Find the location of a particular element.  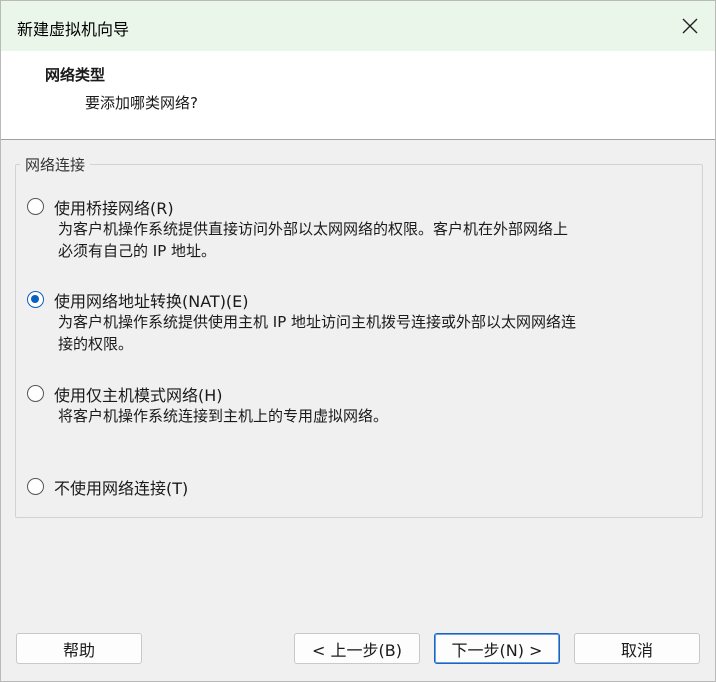

host-only-description: 将客户机操作系统连接到主机上的专用虚拟网络。 is located at coordinates (373, 416).